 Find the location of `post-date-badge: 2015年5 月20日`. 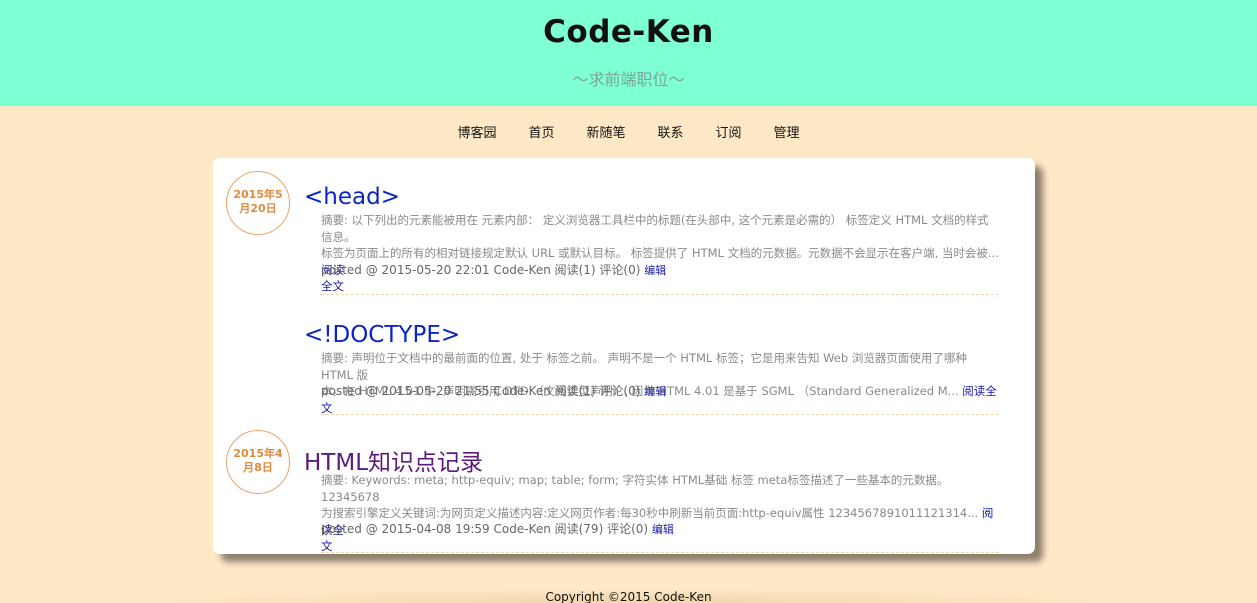

post-date-badge: 2015年5 月20日 is located at coordinates (258, 203).